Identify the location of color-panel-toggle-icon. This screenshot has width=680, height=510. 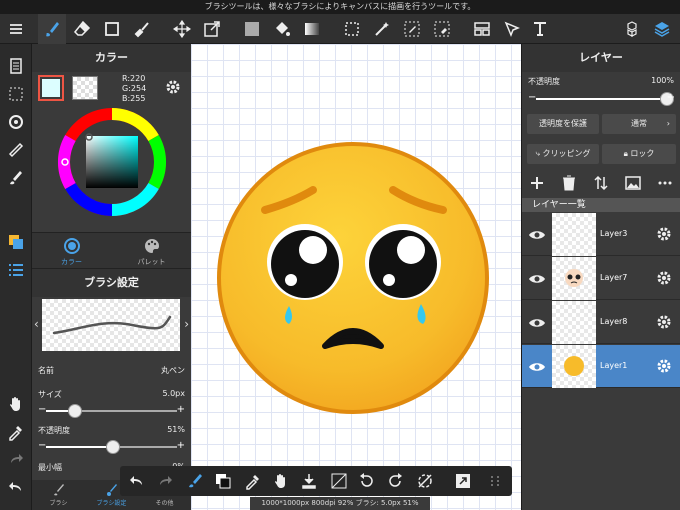
(16, 242).